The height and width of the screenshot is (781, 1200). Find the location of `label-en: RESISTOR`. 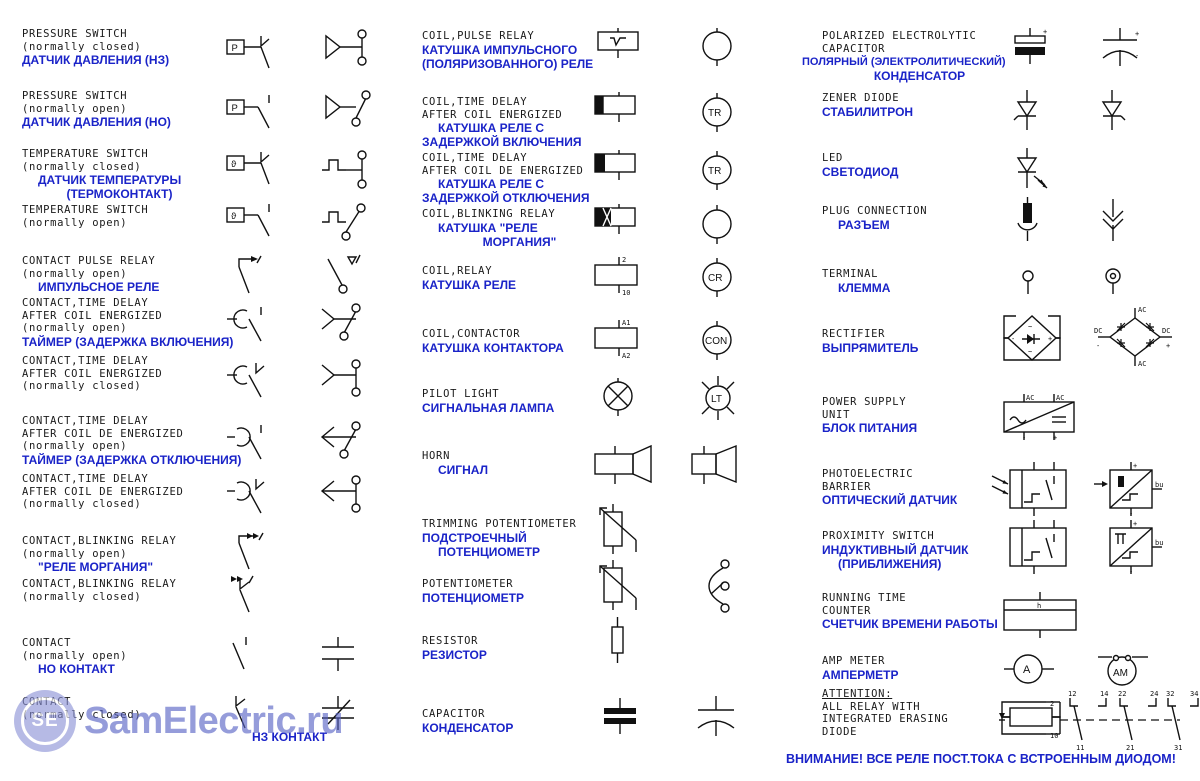

label-en: RESISTOR is located at coordinates (450, 641).